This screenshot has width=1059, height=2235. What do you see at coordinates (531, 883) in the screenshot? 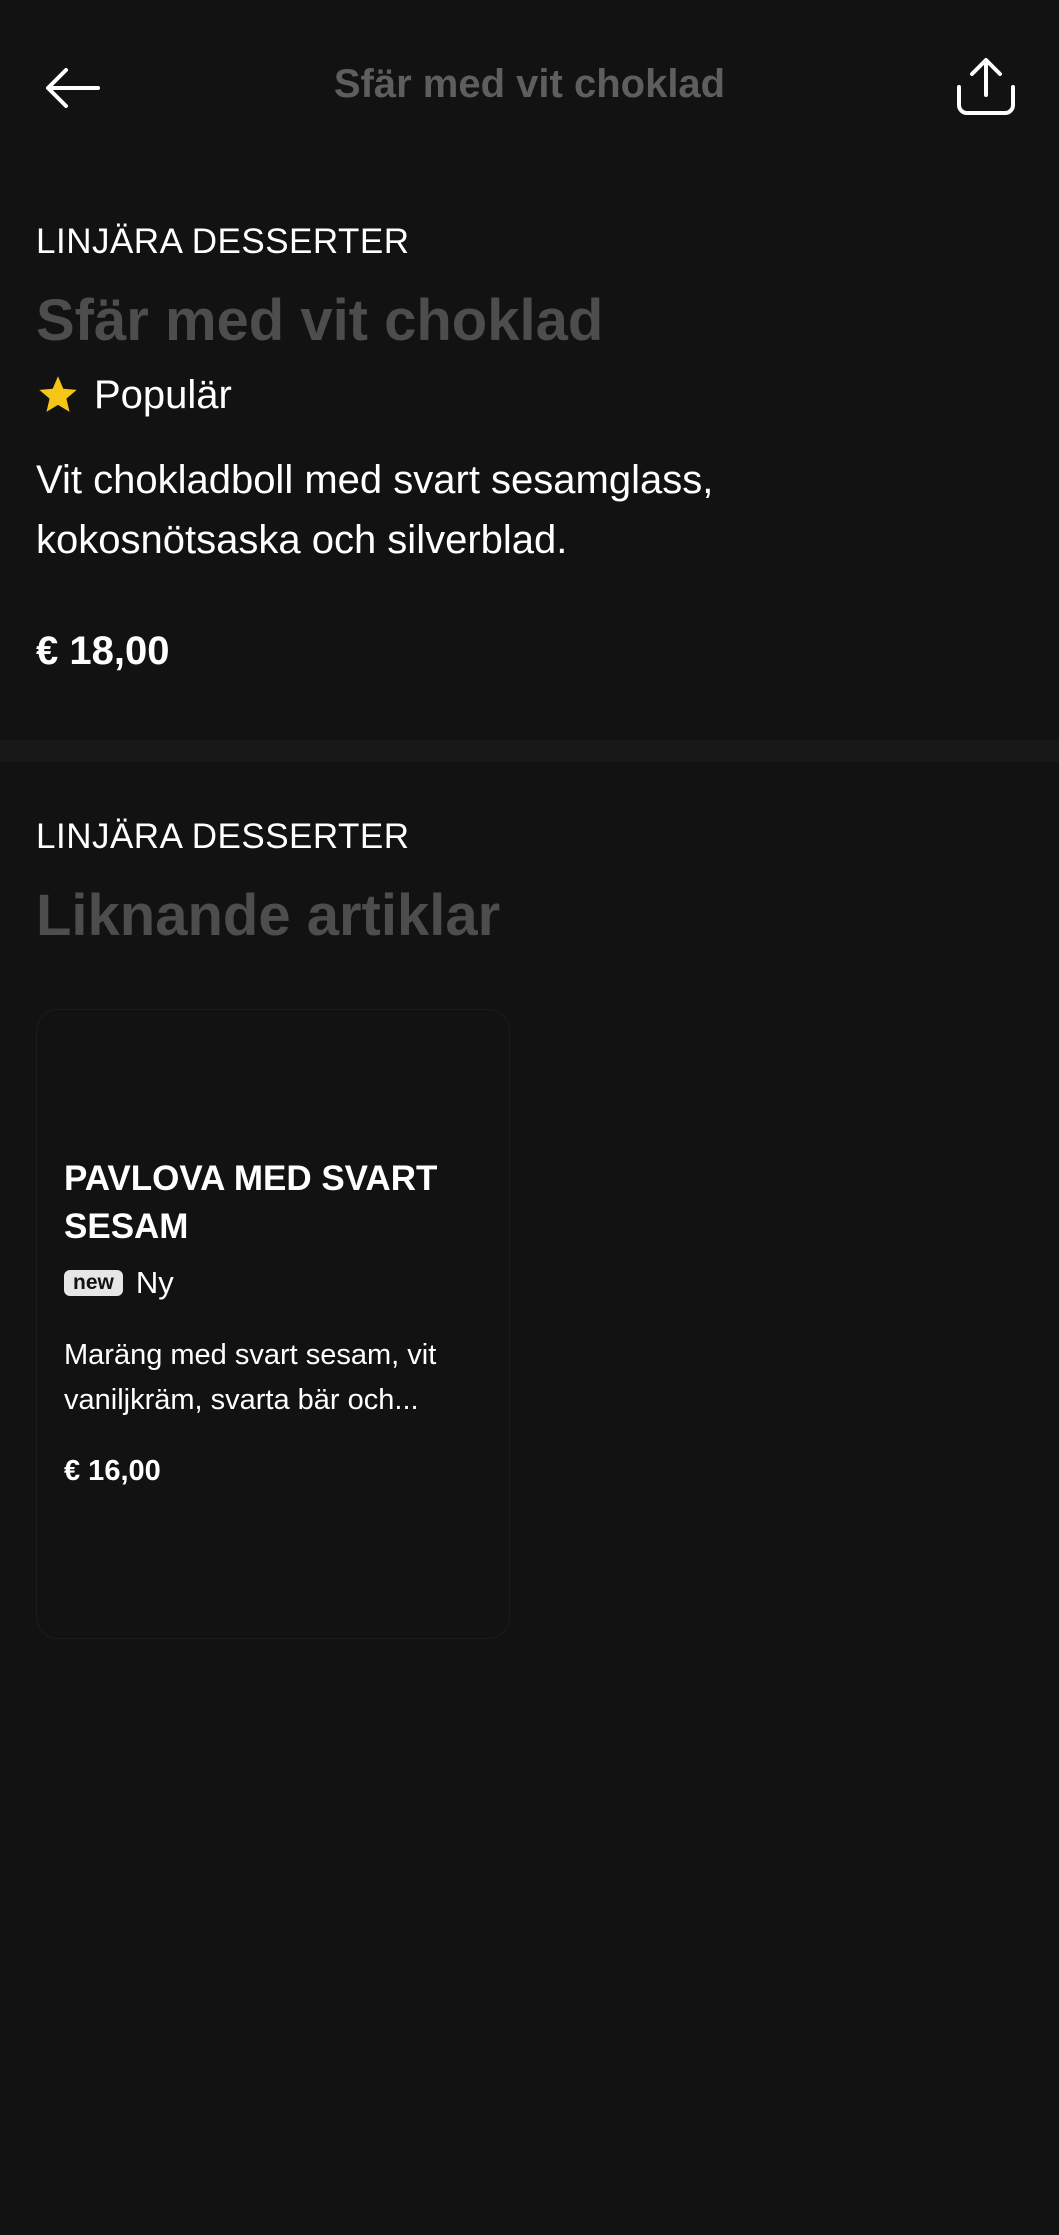
I see `related-section: LINJÄRA DESSERTER Liknande artiklar` at bounding box center [531, 883].